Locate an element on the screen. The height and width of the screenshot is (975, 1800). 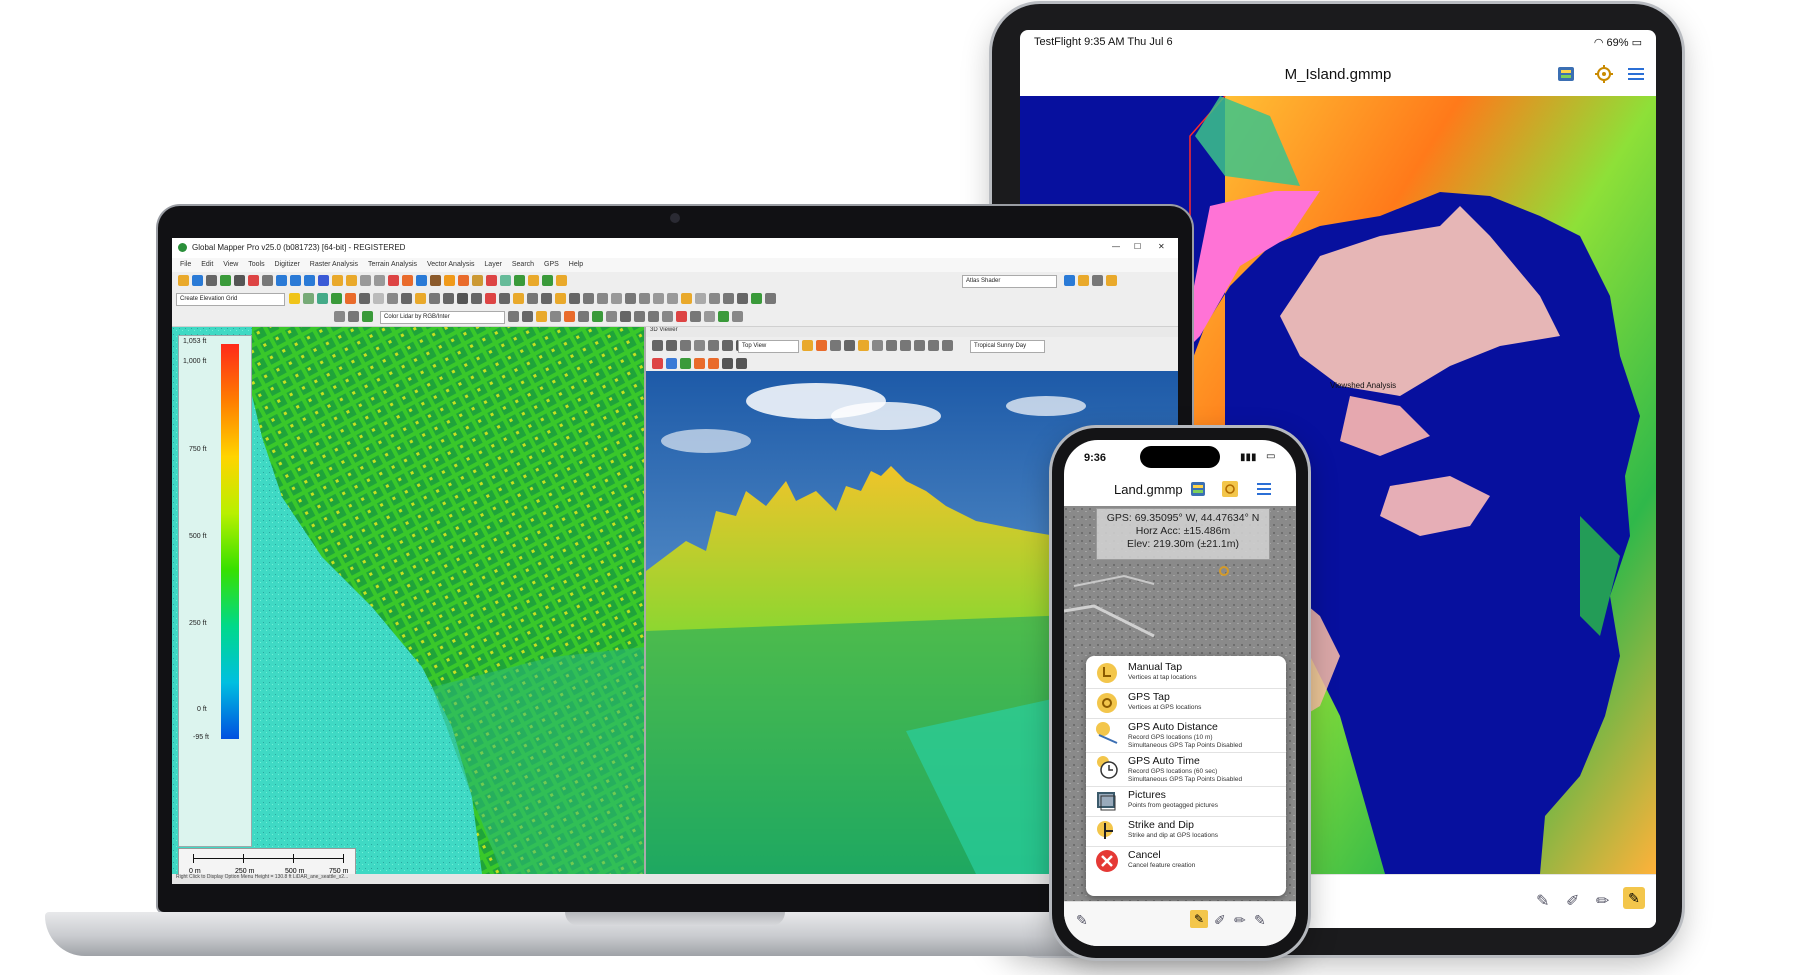
menu-tools: Tools is located at coordinates (256, 264).